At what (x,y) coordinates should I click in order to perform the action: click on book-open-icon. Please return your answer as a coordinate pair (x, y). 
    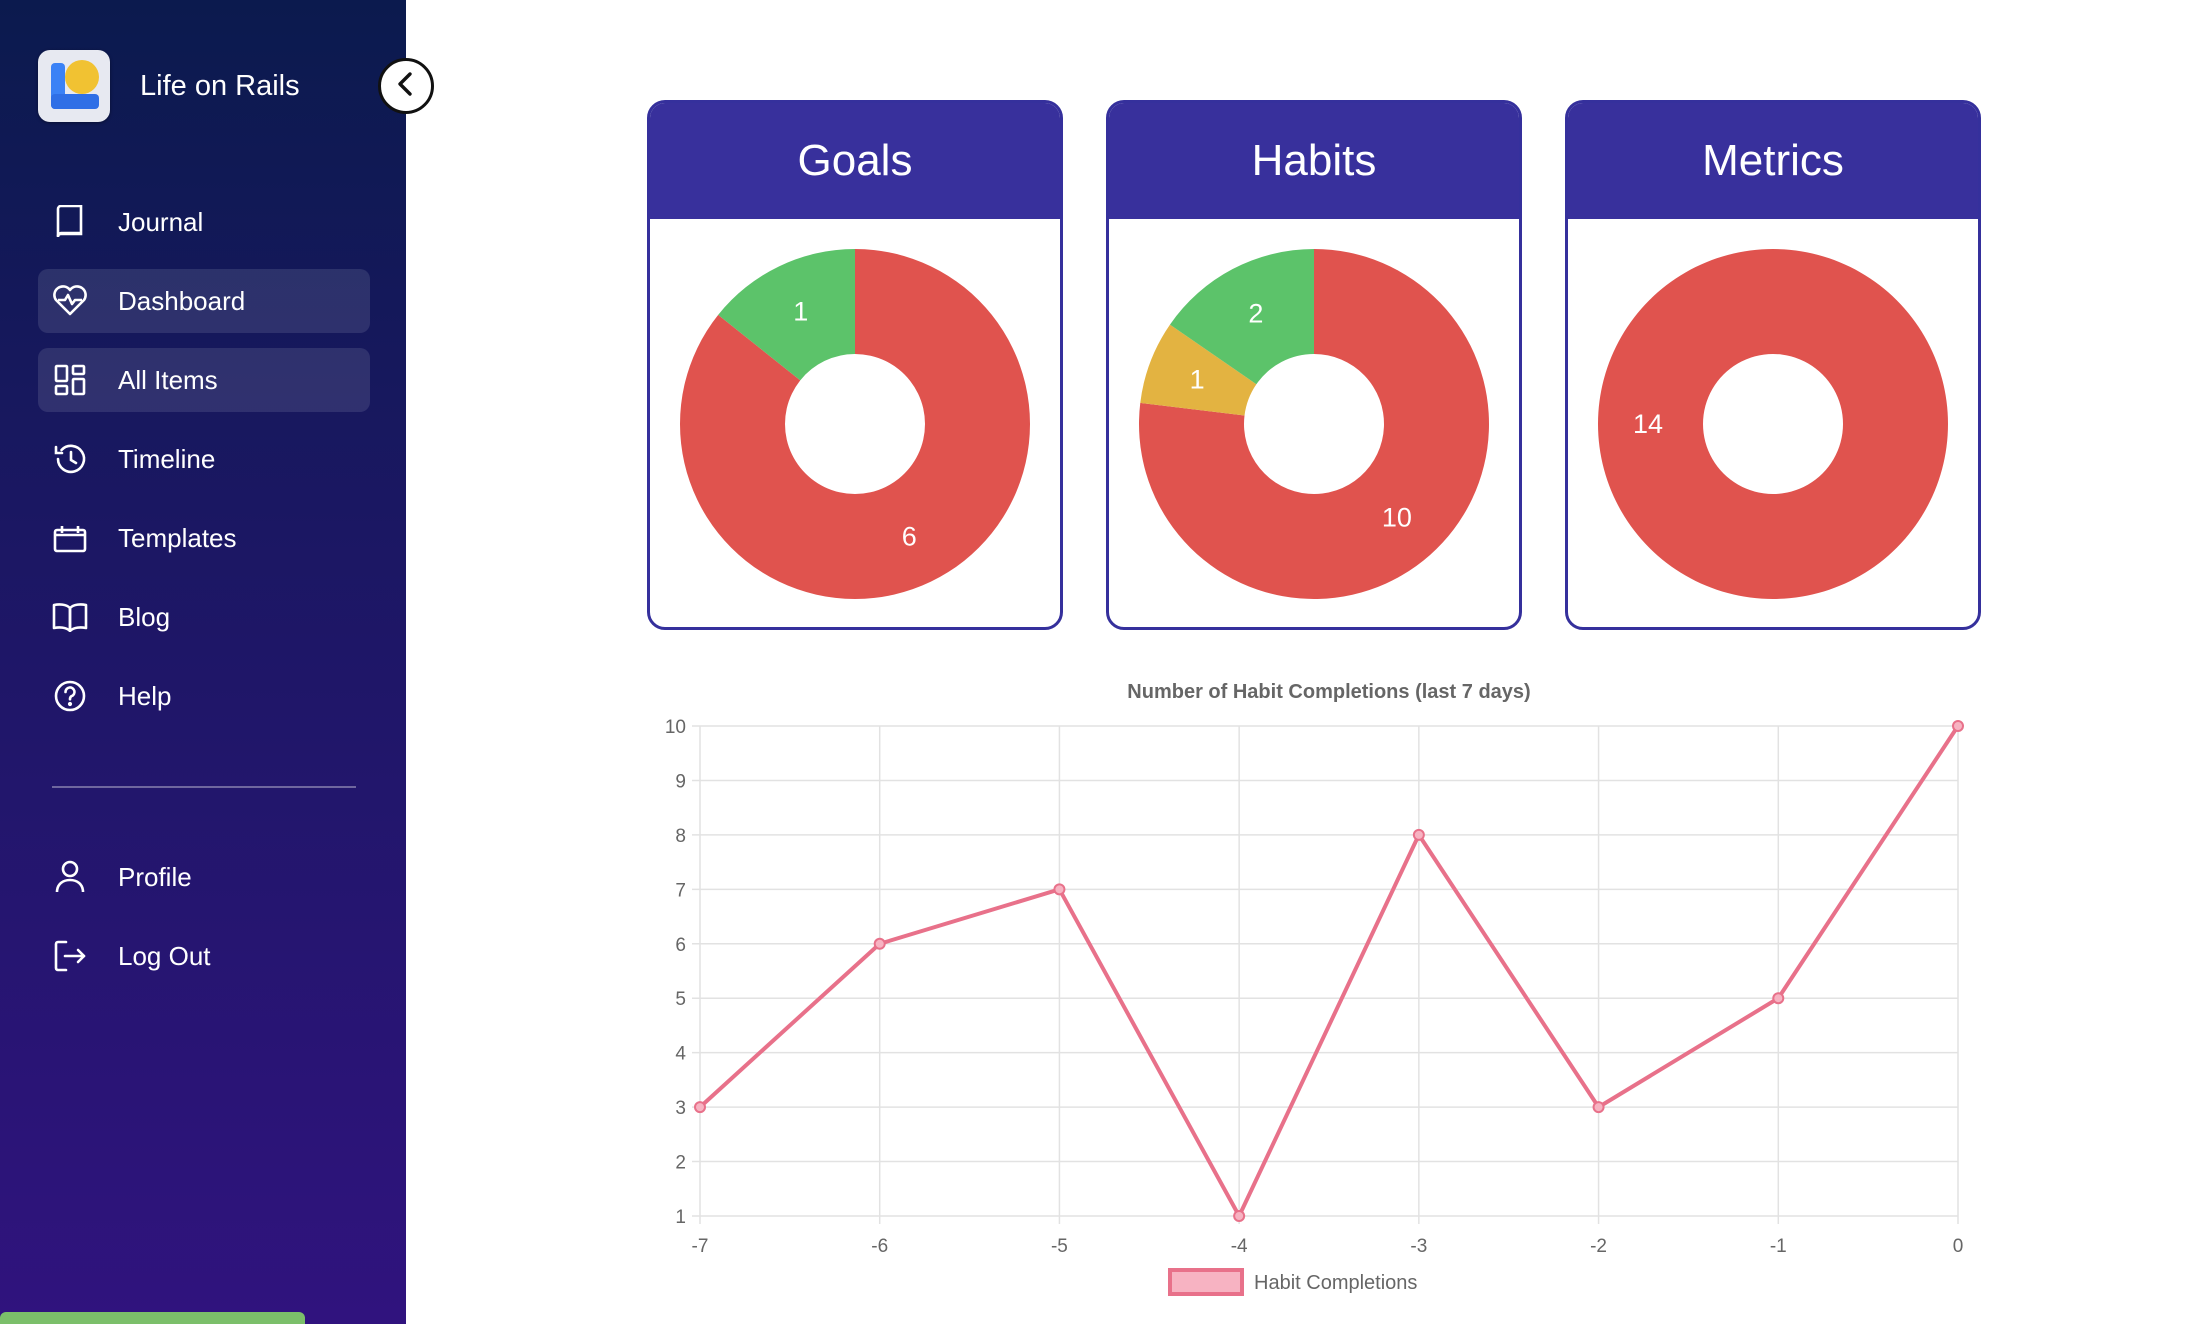
    Looking at the image, I should click on (70, 617).